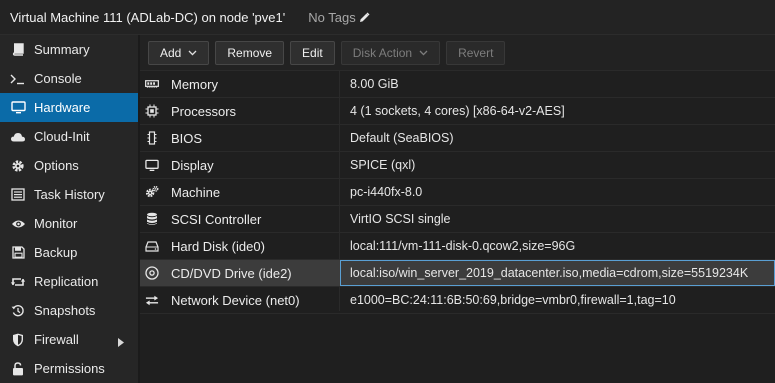 This screenshot has width=775, height=383. Describe the element at coordinates (18, 253) in the screenshot. I see `floppy-icon` at that location.